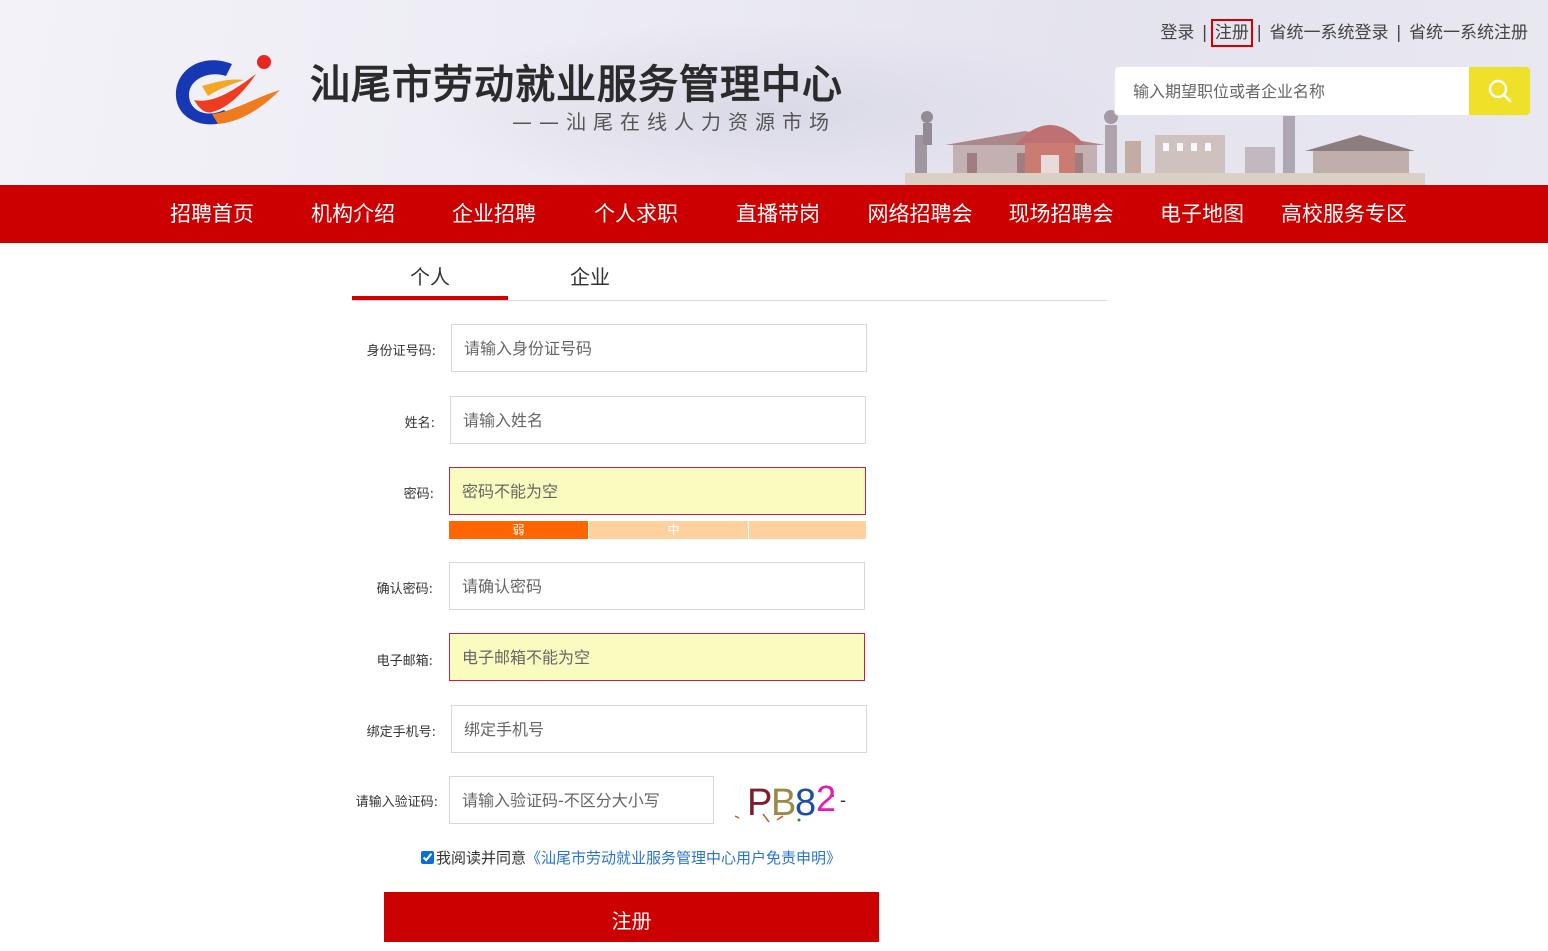 The width and height of the screenshot is (1548, 951). Describe the element at coordinates (353, 214) in the screenshot. I see `nav-item-about: 机构介绍` at that location.